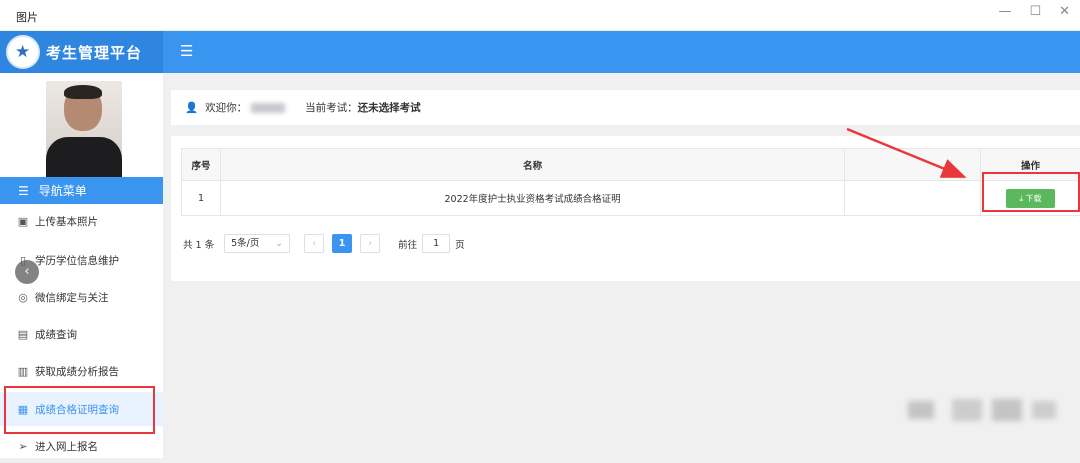 The image size is (1080, 463). I want to click on watermark, so click(984, 410).